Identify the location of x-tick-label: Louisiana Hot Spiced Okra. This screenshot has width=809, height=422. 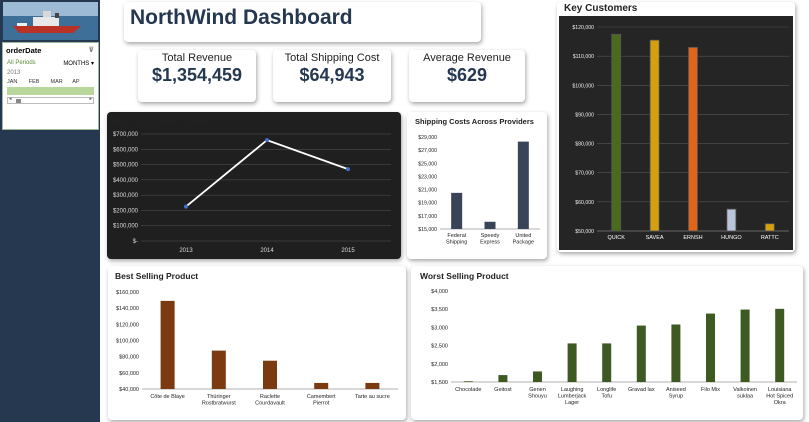
(779, 396).